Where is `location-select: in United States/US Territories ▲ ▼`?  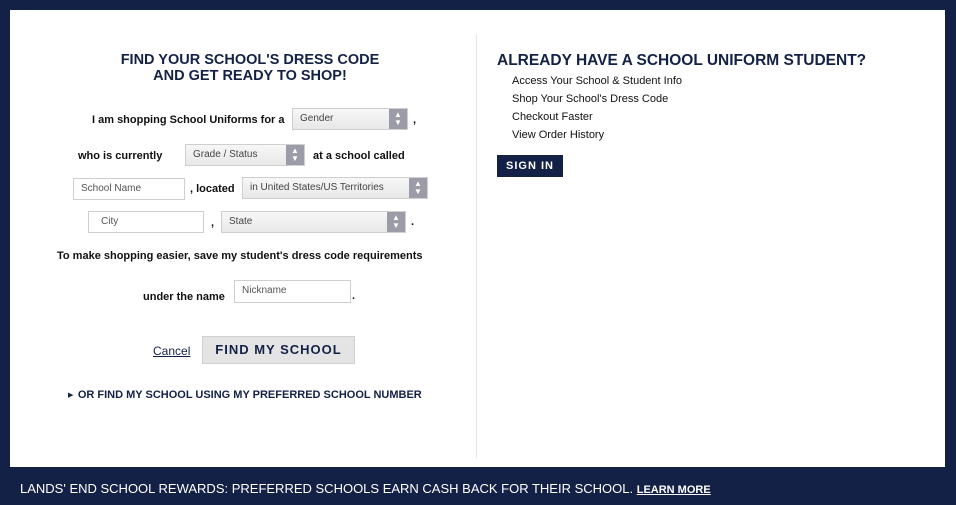 location-select: in United States/US Territories ▲ ▼ is located at coordinates (335, 188).